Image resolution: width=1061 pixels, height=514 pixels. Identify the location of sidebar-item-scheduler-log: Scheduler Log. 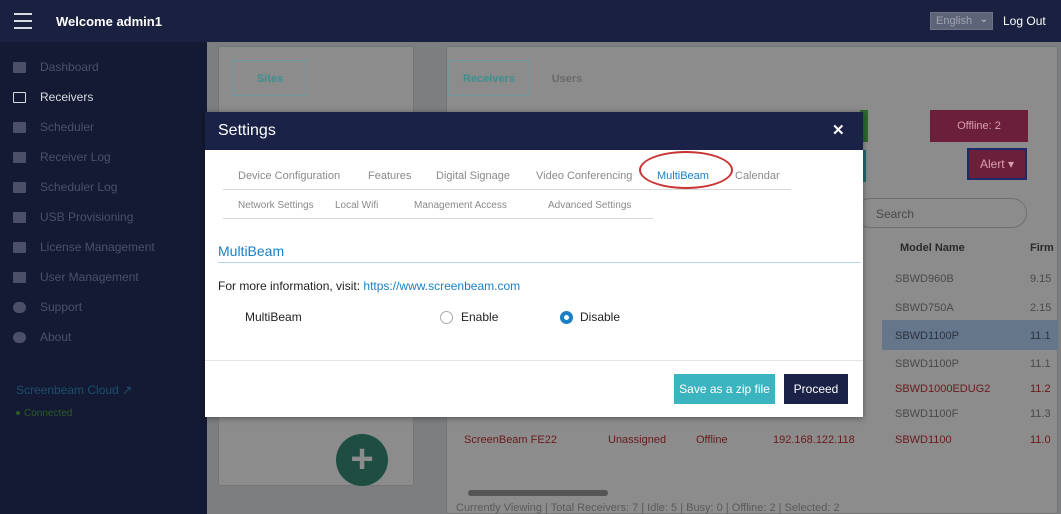
(103, 187).